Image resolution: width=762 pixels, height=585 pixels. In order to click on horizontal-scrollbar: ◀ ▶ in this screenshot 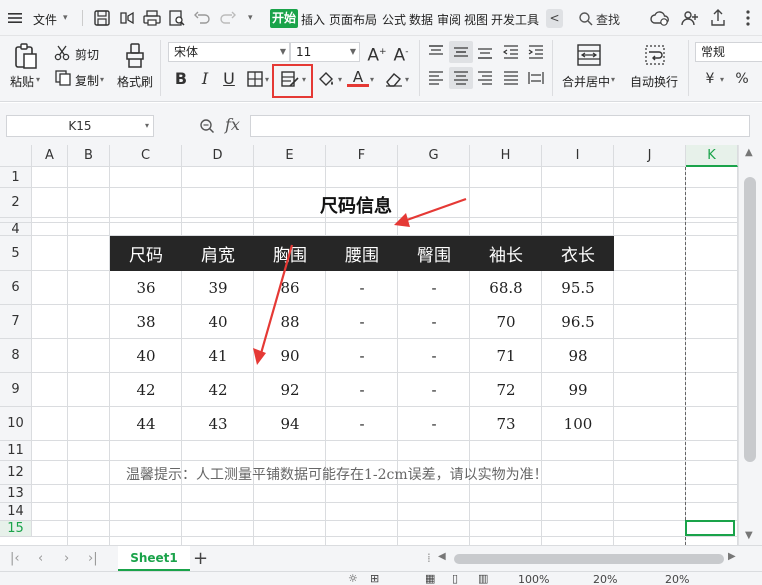, I will do `click(588, 557)`.